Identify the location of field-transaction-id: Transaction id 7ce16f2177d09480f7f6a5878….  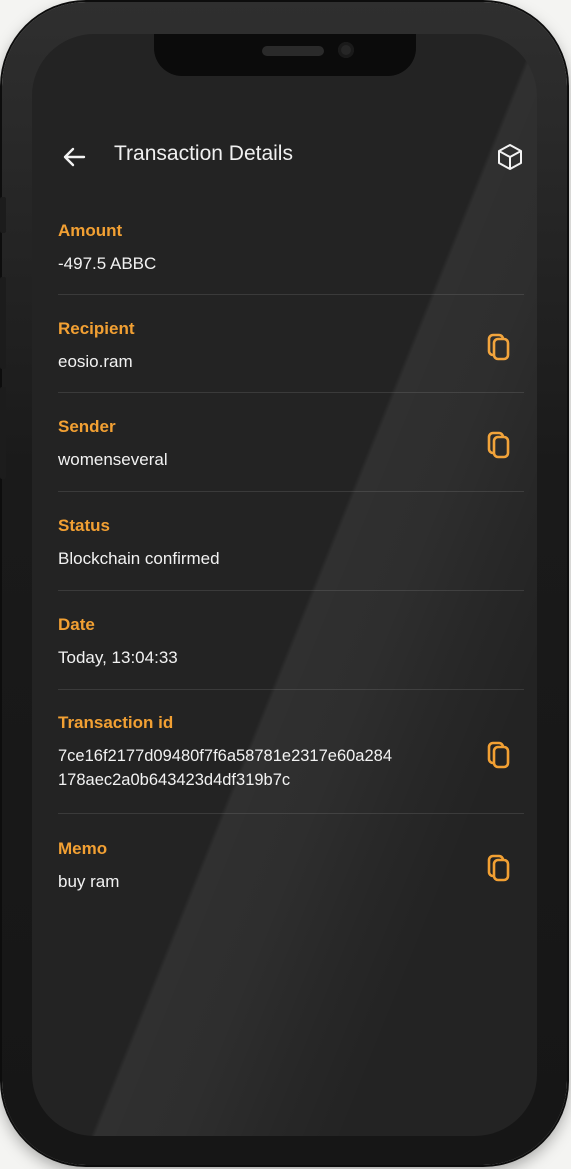
(291, 752).